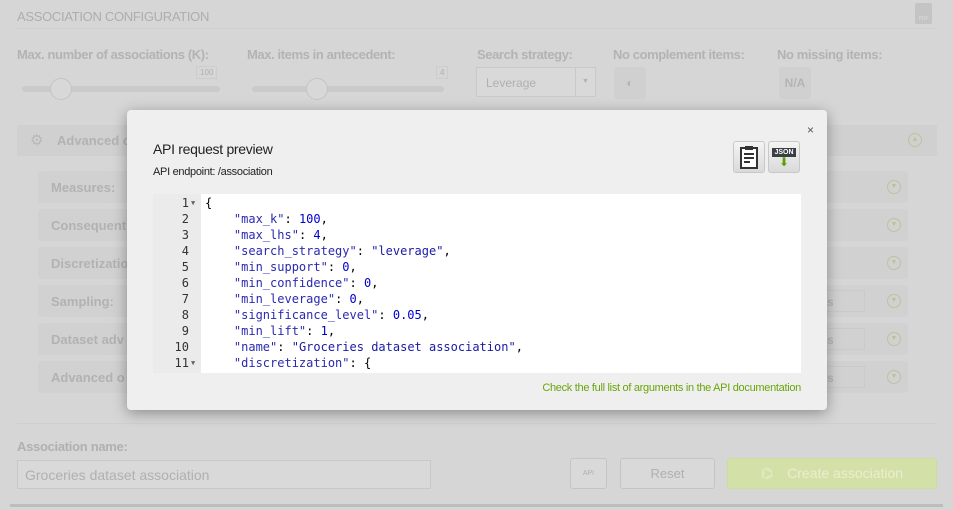 This screenshot has width=953, height=510. I want to click on code-text: "discretization": {, so click(288, 363).